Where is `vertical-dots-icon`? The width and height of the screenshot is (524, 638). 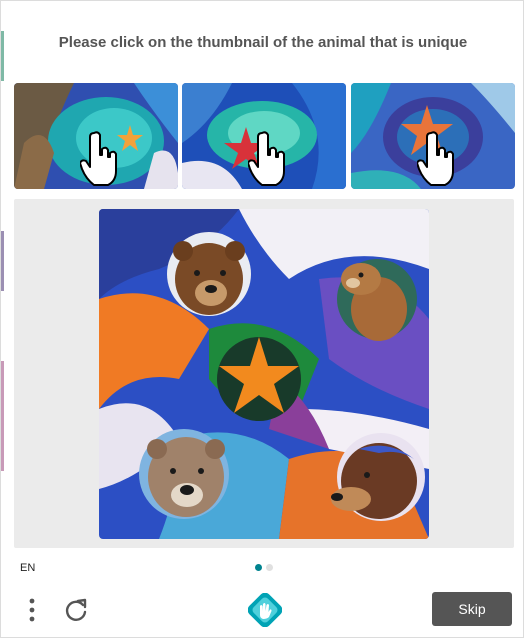 vertical-dots-icon is located at coordinates (32, 610).